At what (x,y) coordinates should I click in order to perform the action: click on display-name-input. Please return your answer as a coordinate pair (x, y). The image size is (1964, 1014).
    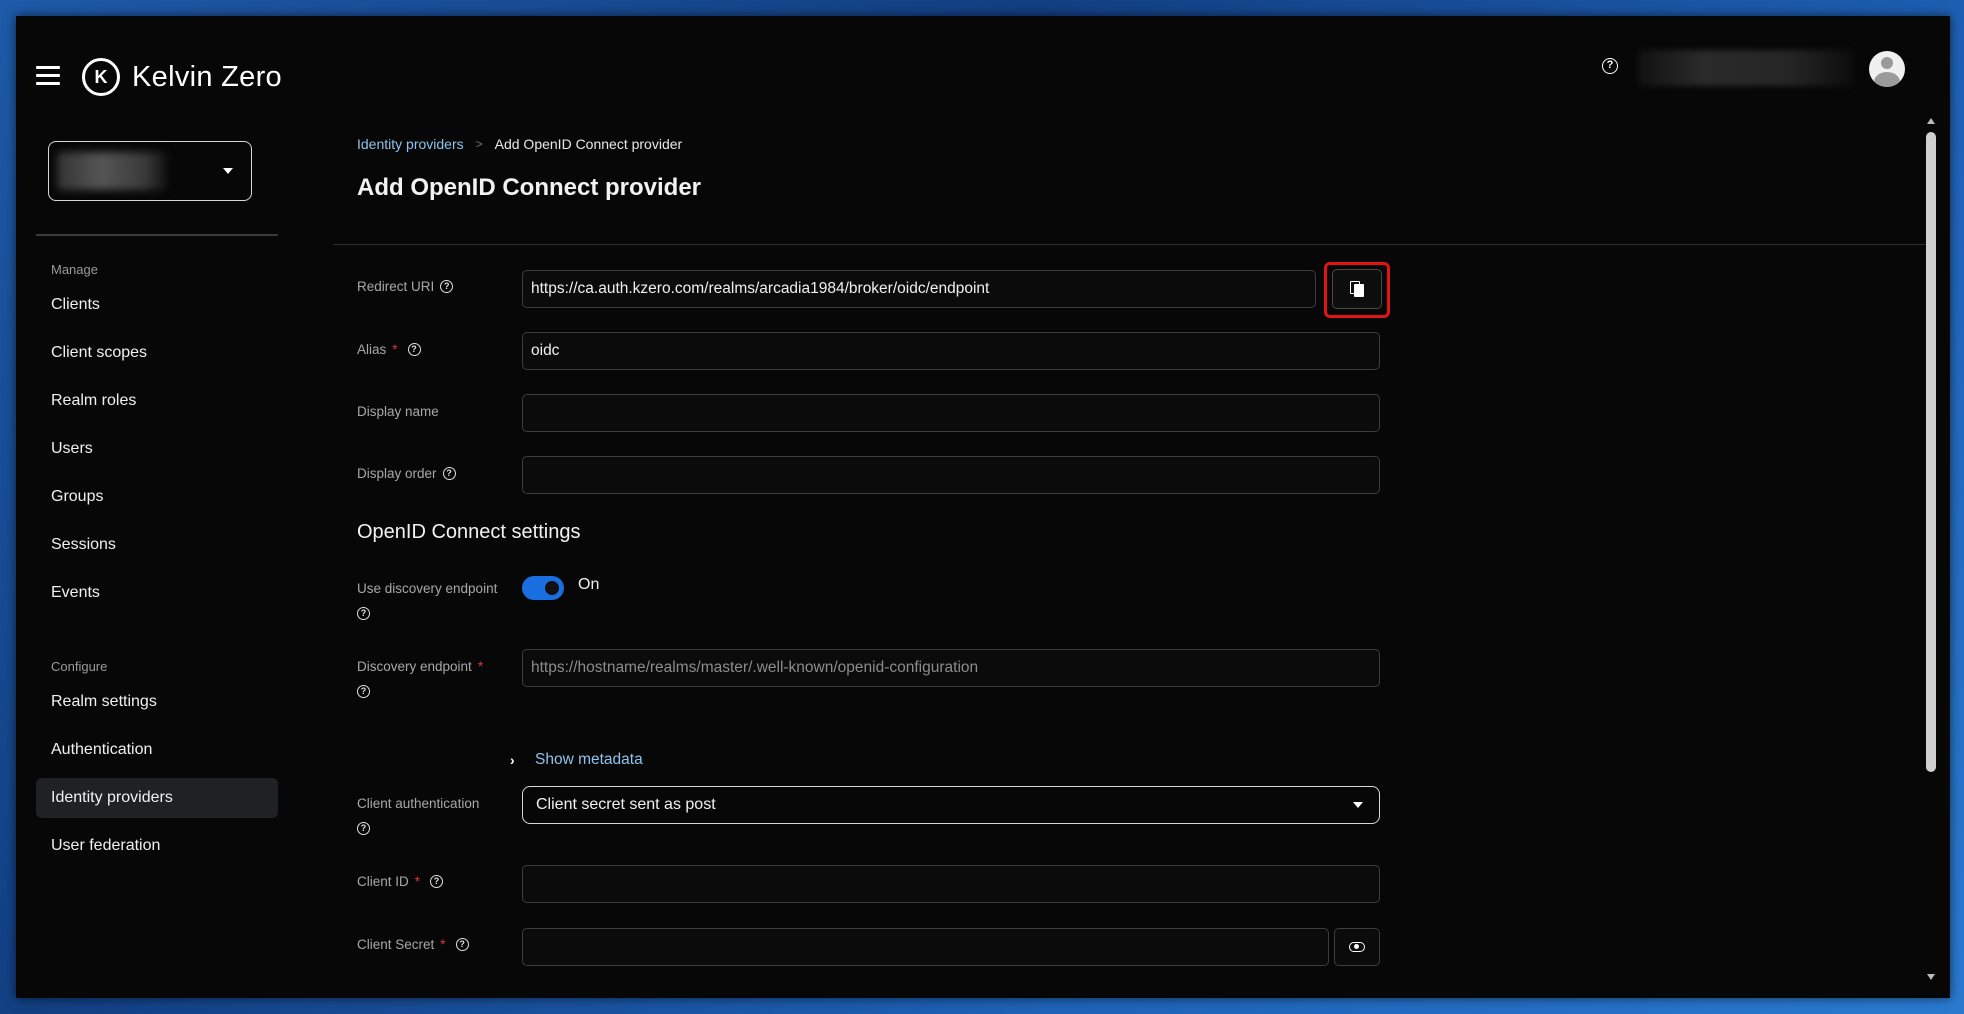
    Looking at the image, I should click on (951, 413).